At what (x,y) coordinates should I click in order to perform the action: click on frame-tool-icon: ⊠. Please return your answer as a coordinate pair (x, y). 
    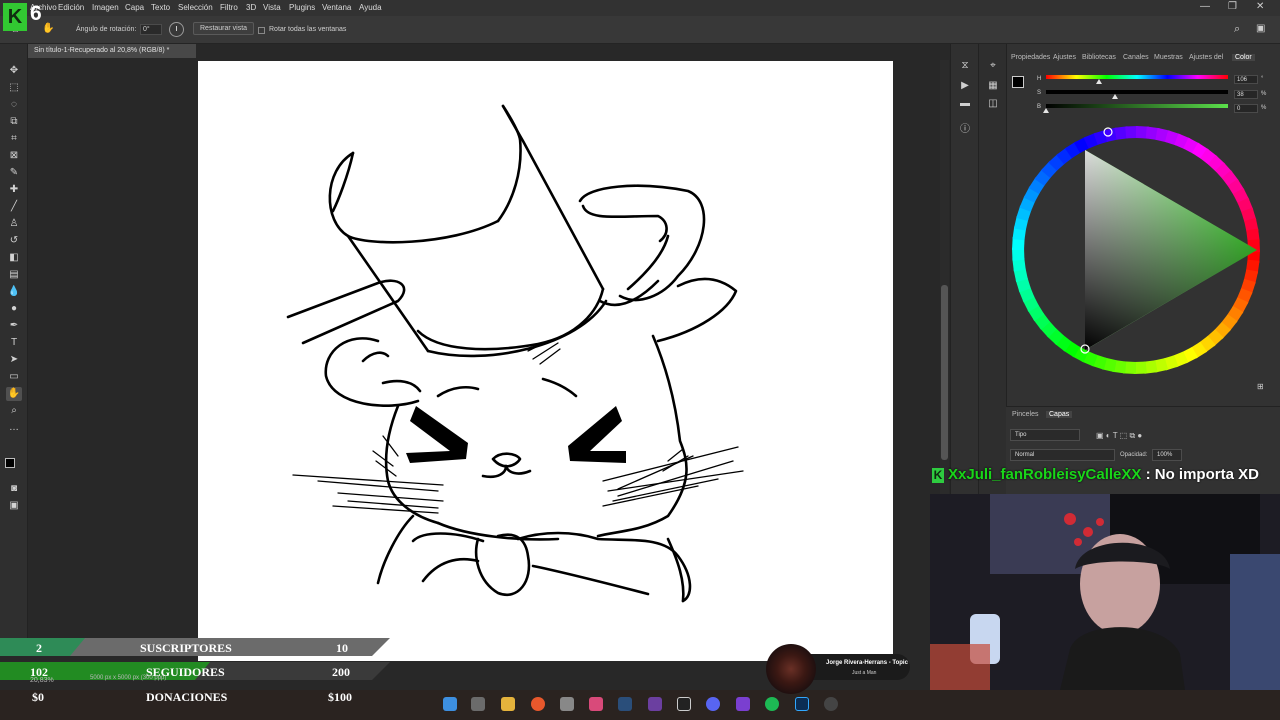
    Looking at the image, I should click on (14, 156).